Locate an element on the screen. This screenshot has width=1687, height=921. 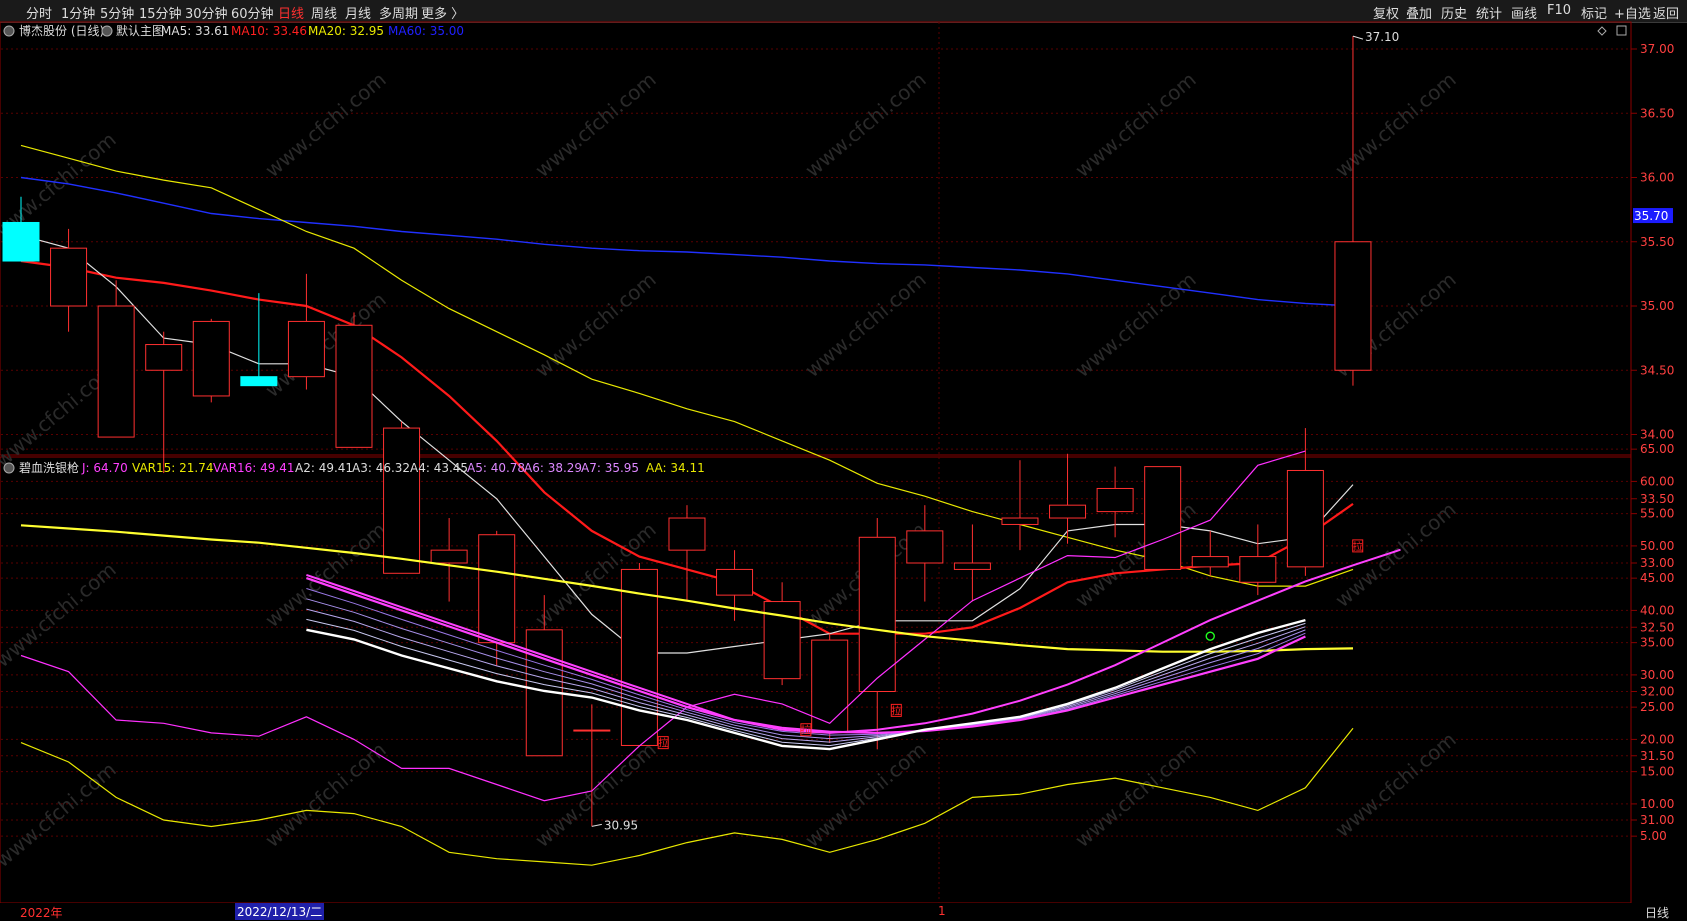
indicator-collapse-icon is located at coordinates (9, 468).